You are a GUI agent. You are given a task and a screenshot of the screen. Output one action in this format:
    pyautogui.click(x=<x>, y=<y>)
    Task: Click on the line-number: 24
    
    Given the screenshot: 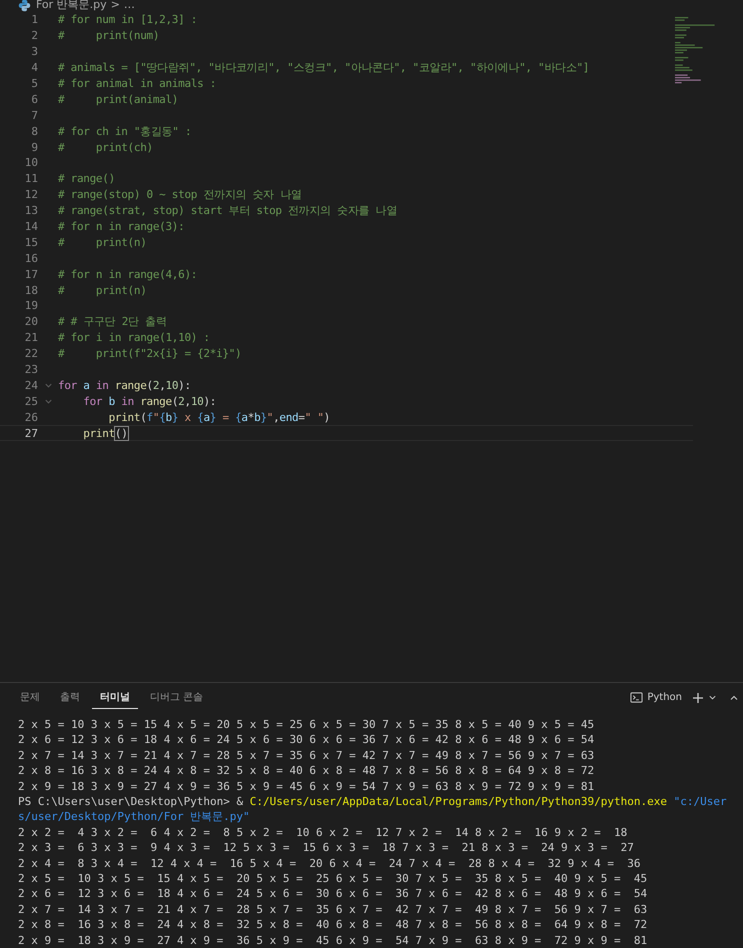 What is the action you would take?
    pyautogui.click(x=31, y=385)
    